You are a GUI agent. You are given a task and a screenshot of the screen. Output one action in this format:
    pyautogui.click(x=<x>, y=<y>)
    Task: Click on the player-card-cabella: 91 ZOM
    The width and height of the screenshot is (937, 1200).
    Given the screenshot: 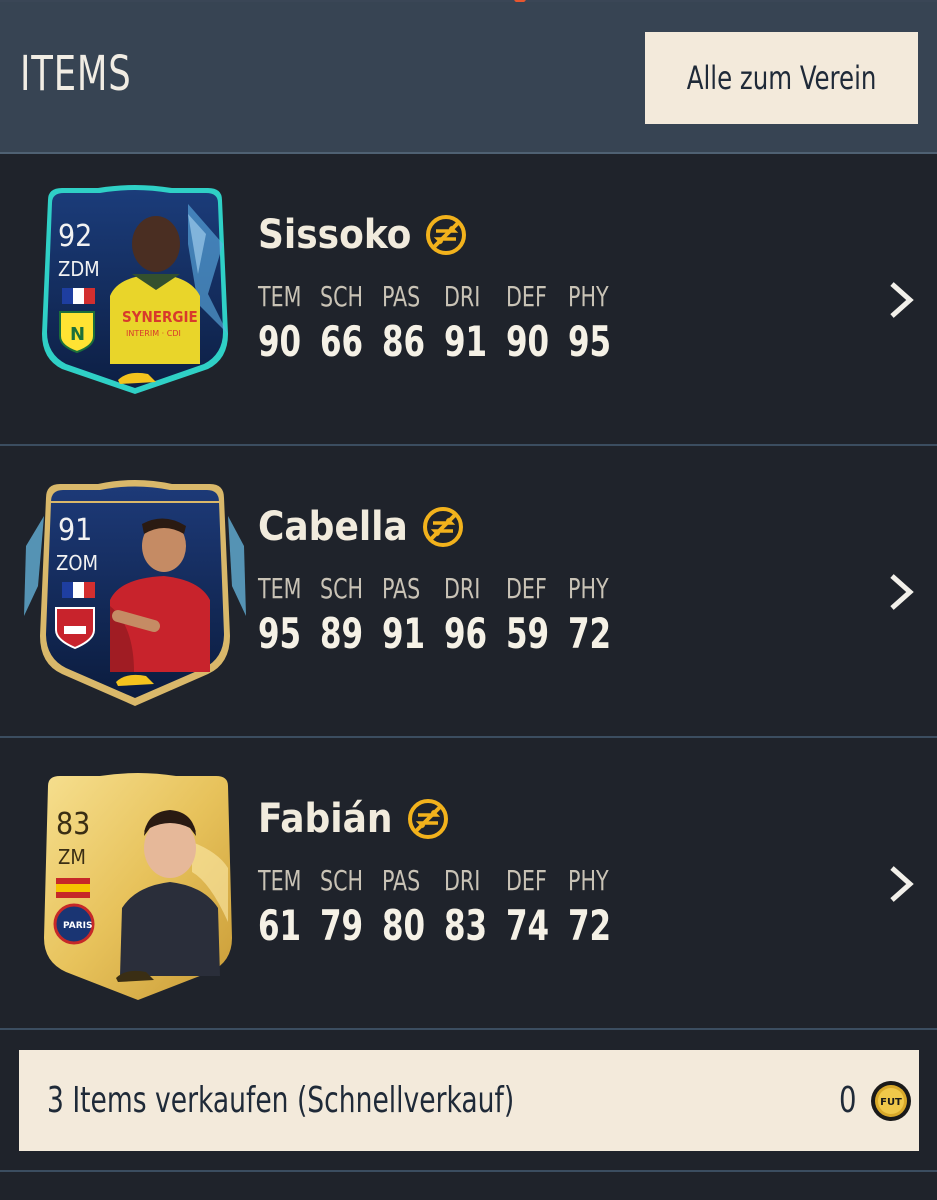 What is the action you would take?
    pyautogui.click(x=135, y=593)
    